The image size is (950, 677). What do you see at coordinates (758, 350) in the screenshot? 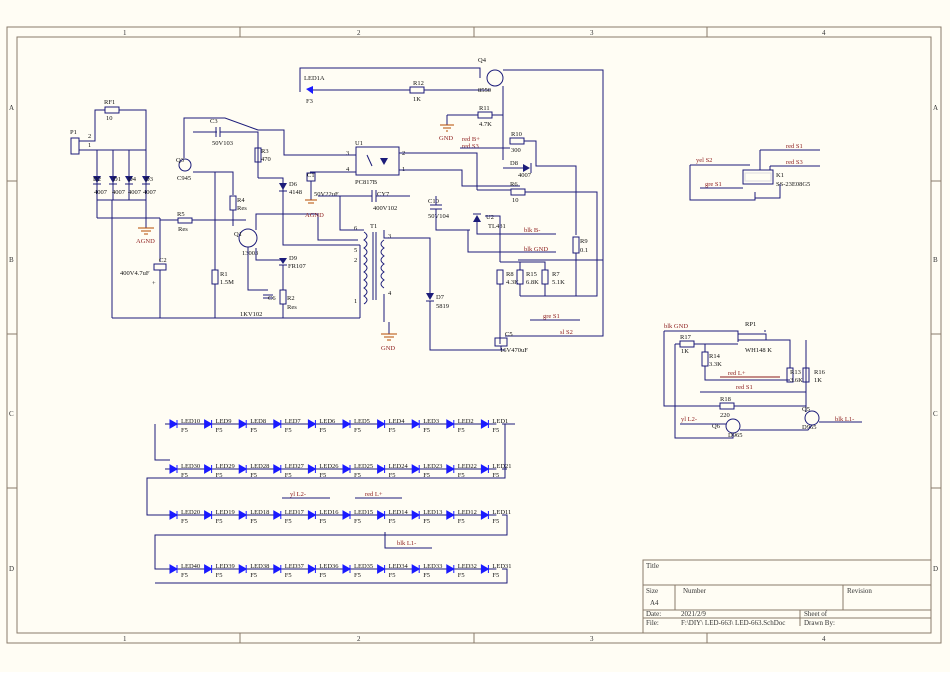
I see `svg-text: WH148 K` at bounding box center [758, 350].